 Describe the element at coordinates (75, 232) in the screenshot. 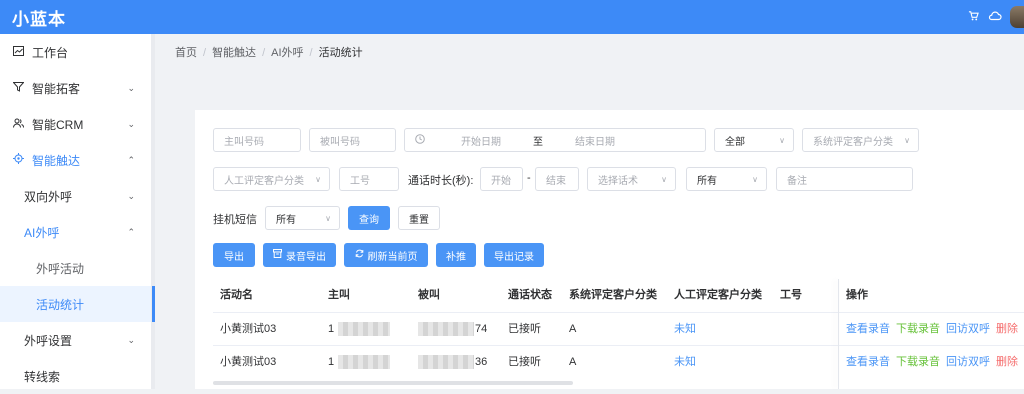

I see `sidebar-item-ai-call: AI外呼 ⌃` at that location.